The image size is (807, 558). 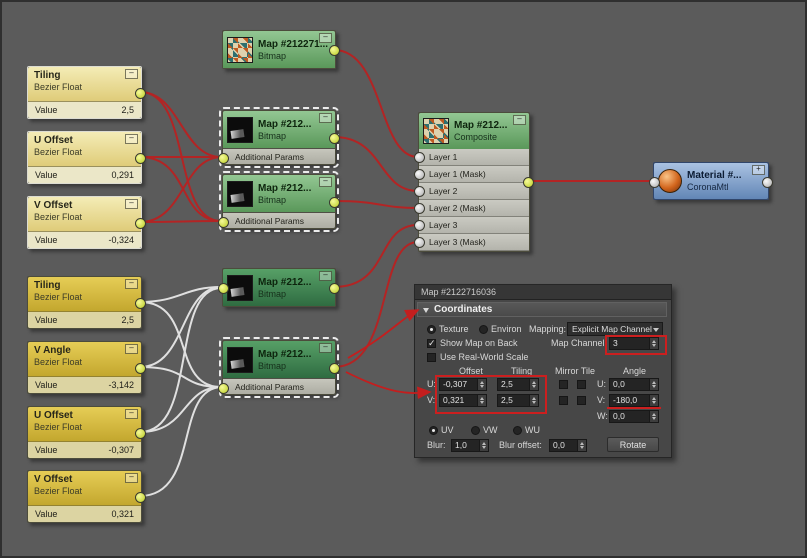 I want to click on controller-node-tiling-1: Tiling Bezier Float – Value 2,5, so click(x=86, y=92).